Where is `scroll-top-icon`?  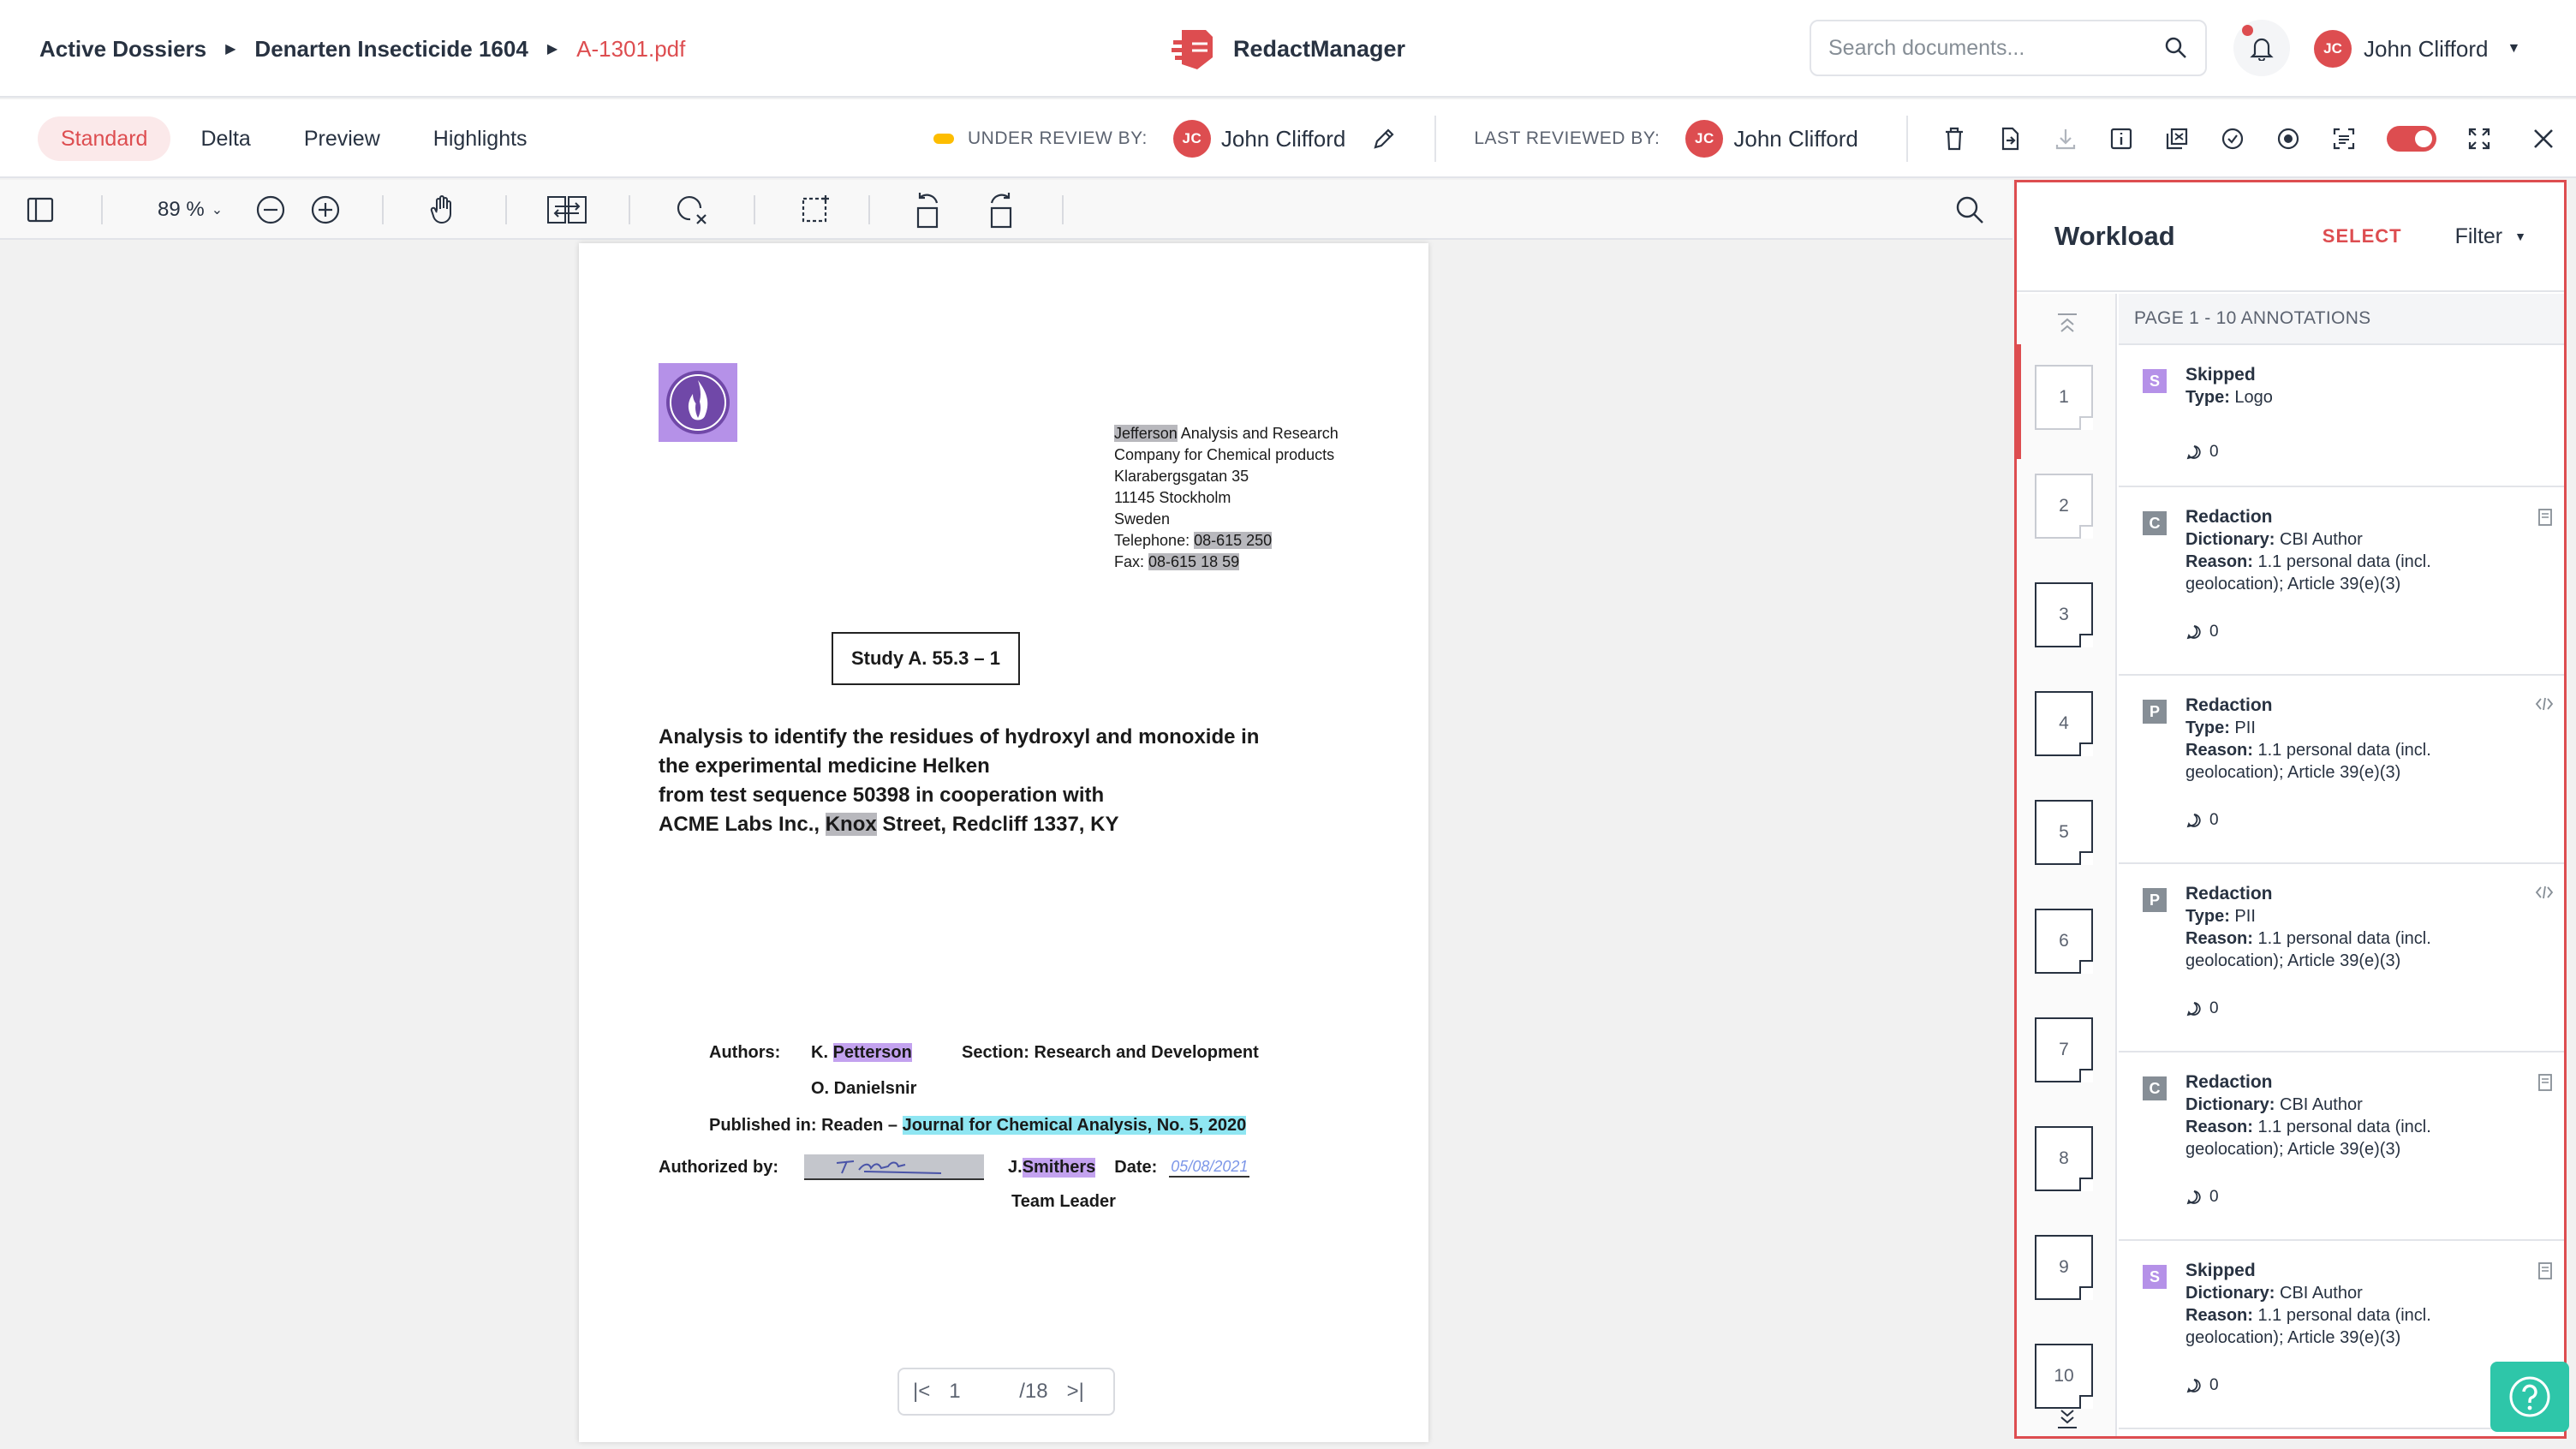 scroll-top-icon is located at coordinates (2067, 324).